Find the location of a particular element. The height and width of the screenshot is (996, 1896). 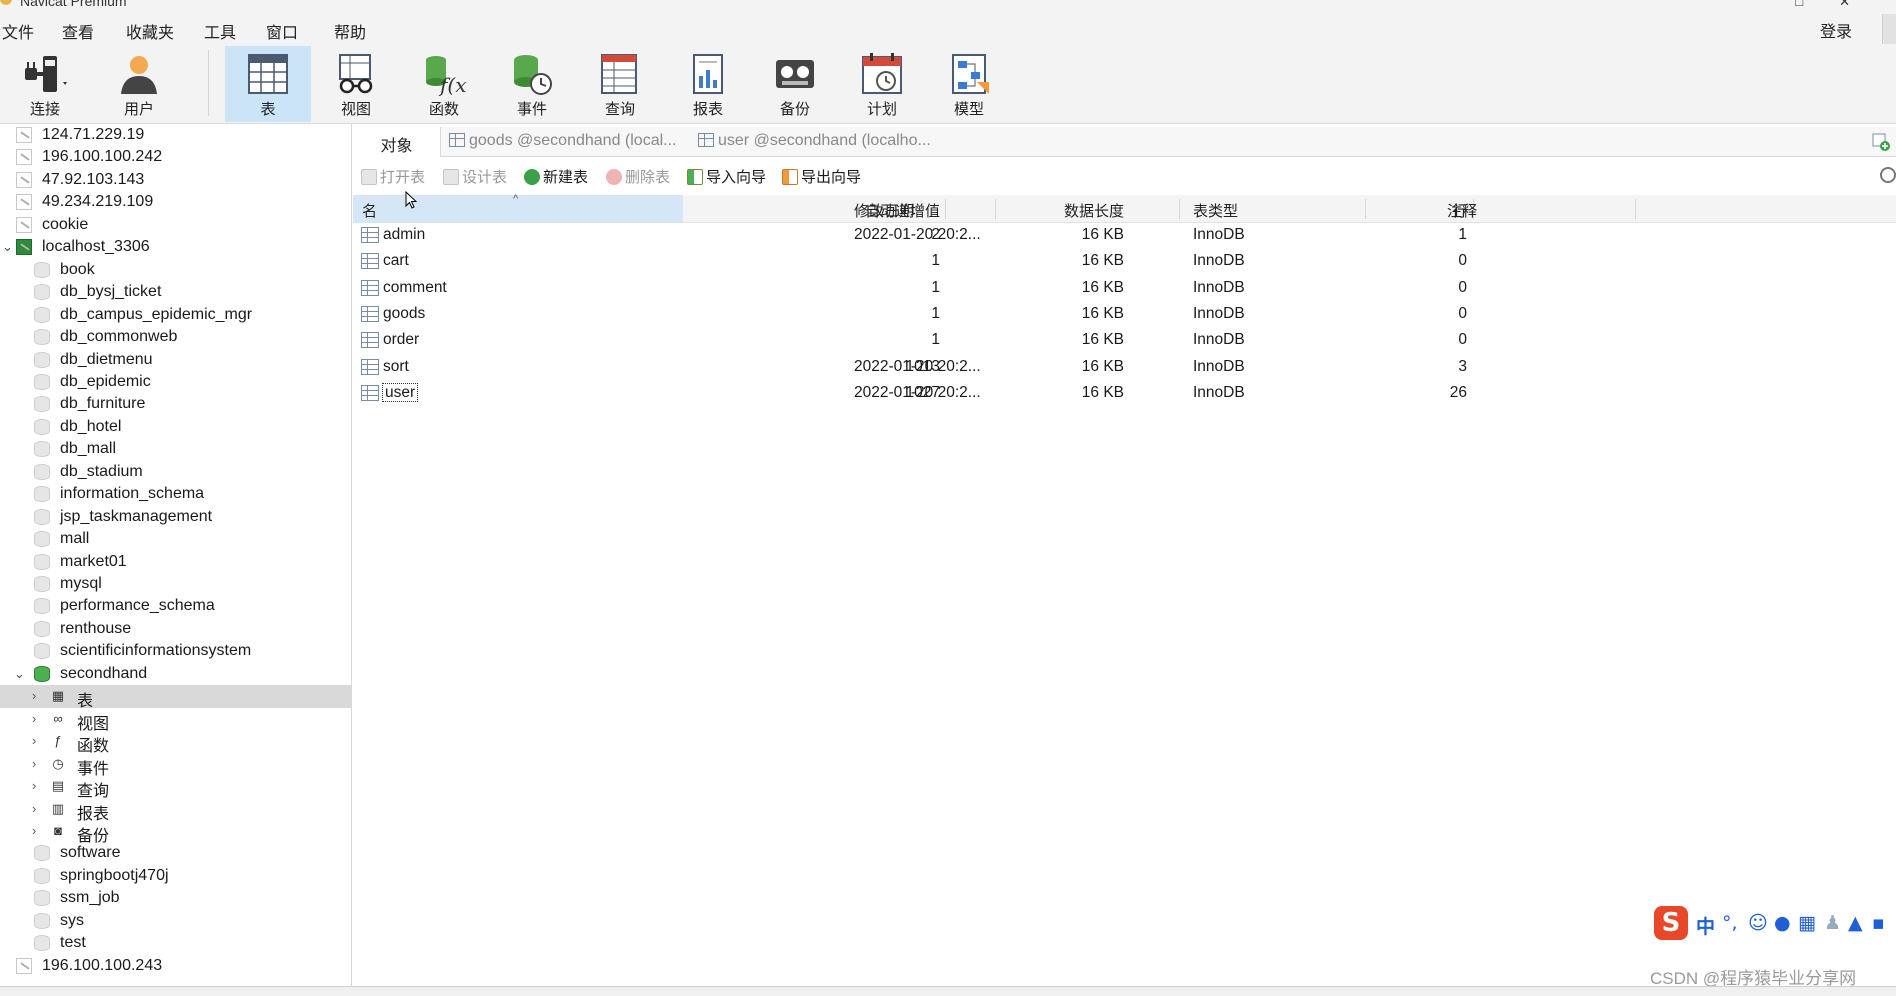

tree-connection: 196.100.100.243 is located at coordinates (175, 966).